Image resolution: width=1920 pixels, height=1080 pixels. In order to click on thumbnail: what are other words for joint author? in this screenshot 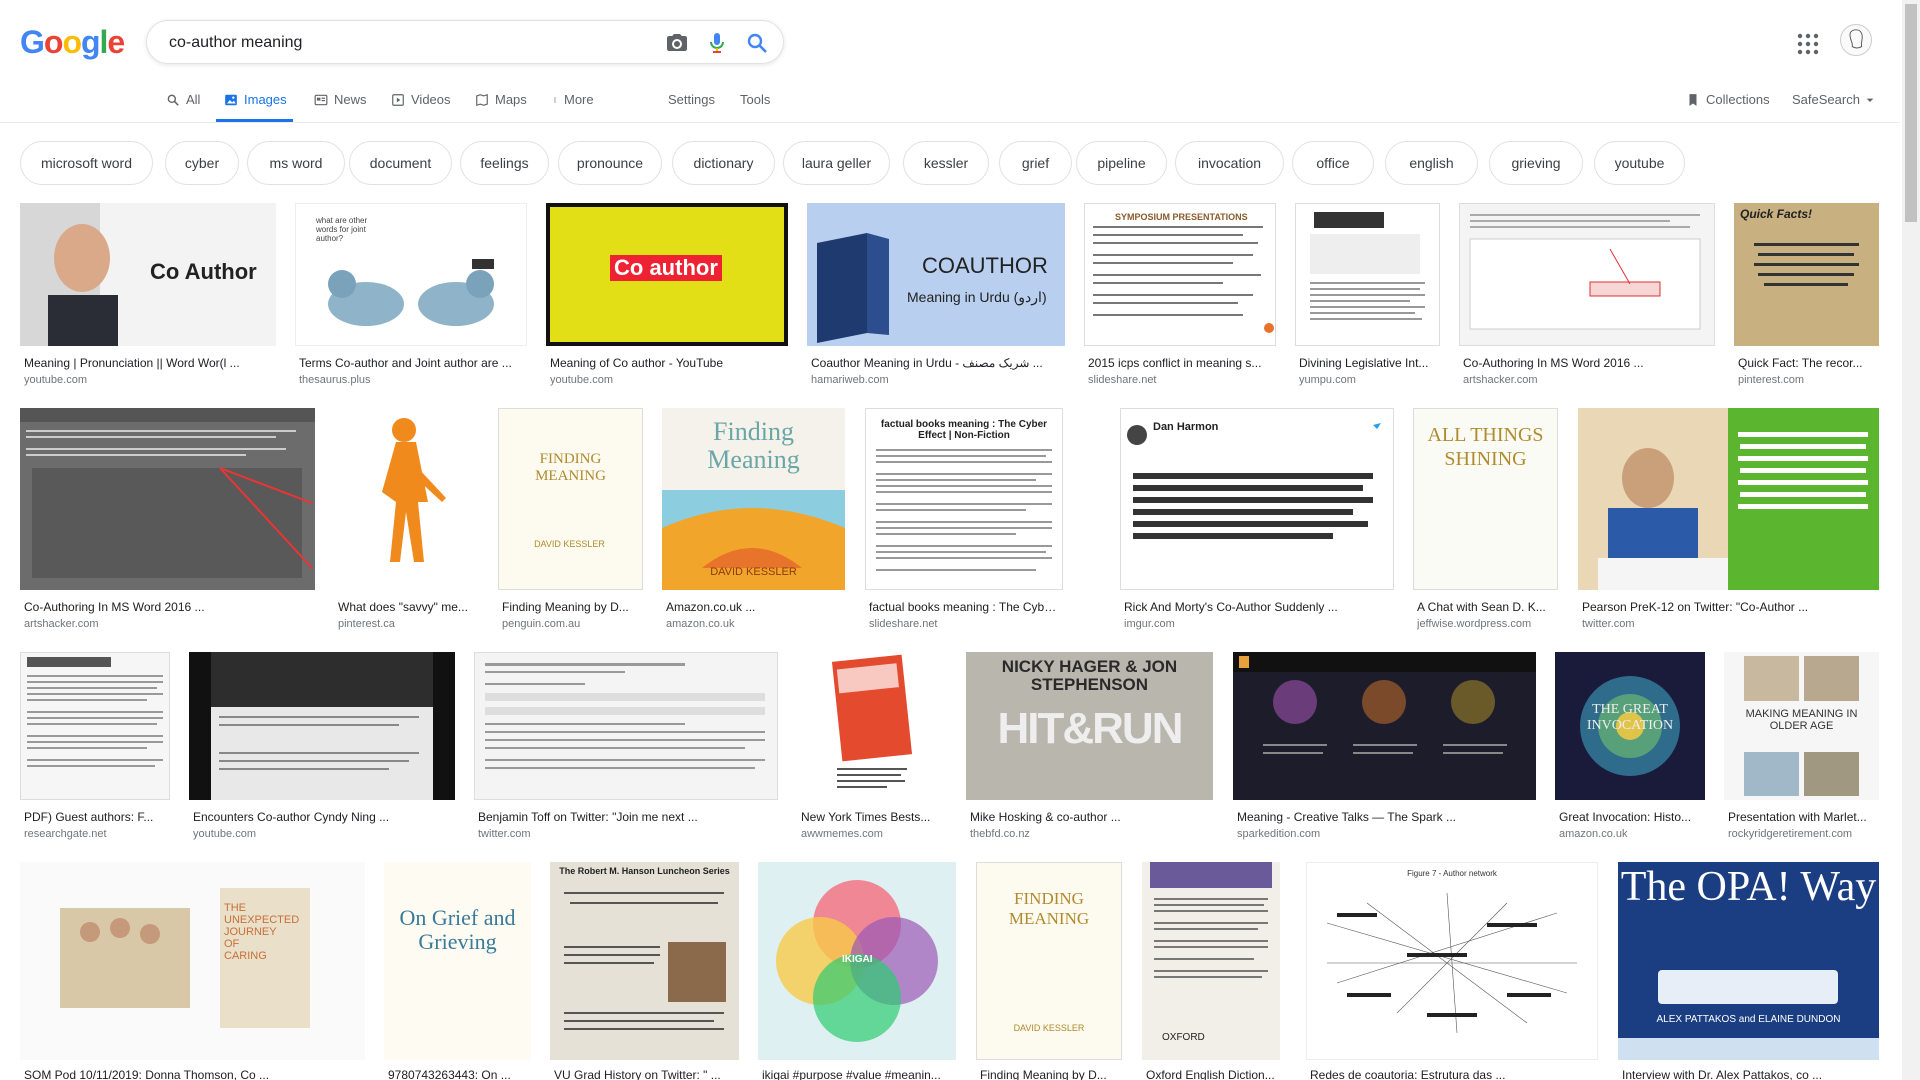, I will do `click(411, 274)`.